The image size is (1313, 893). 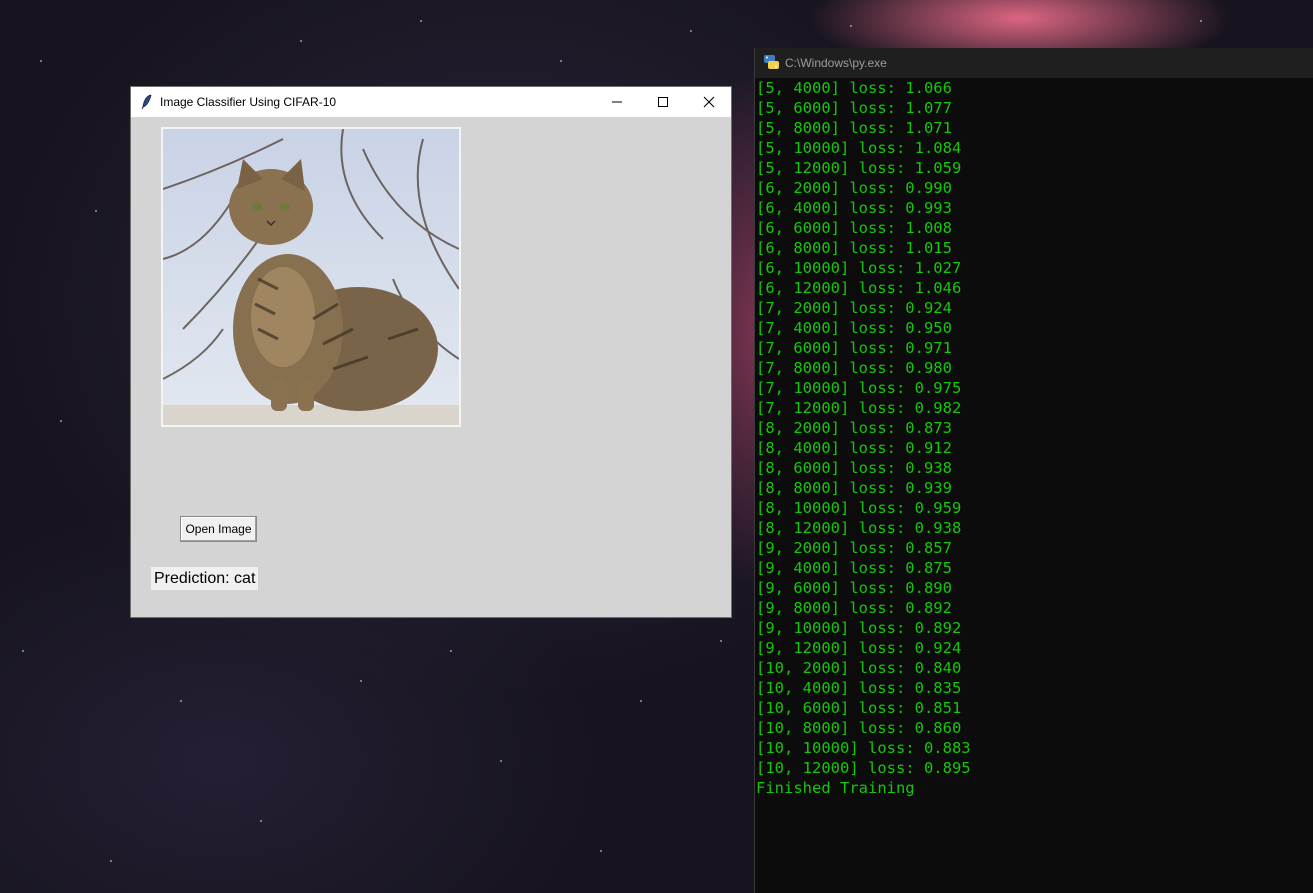 What do you see at coordinates (859, 388) in the screenshot?
I see `console-line: [7, 10000] loss: 0.975` at bounding box center [859, 388].